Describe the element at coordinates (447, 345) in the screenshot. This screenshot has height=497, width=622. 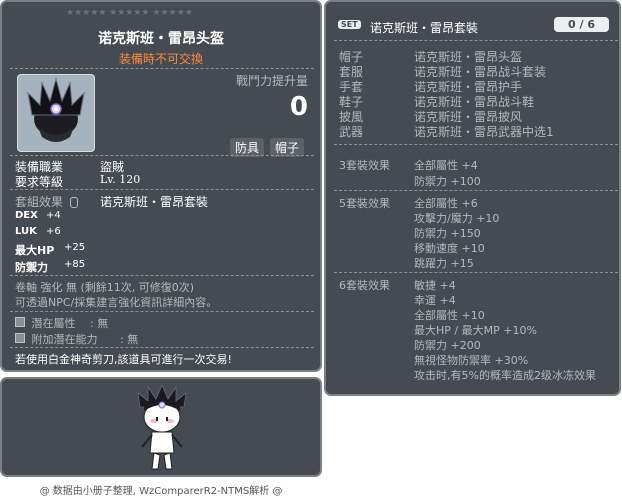
I see `effect-6-line-5: 防禦力 +200` at that location.